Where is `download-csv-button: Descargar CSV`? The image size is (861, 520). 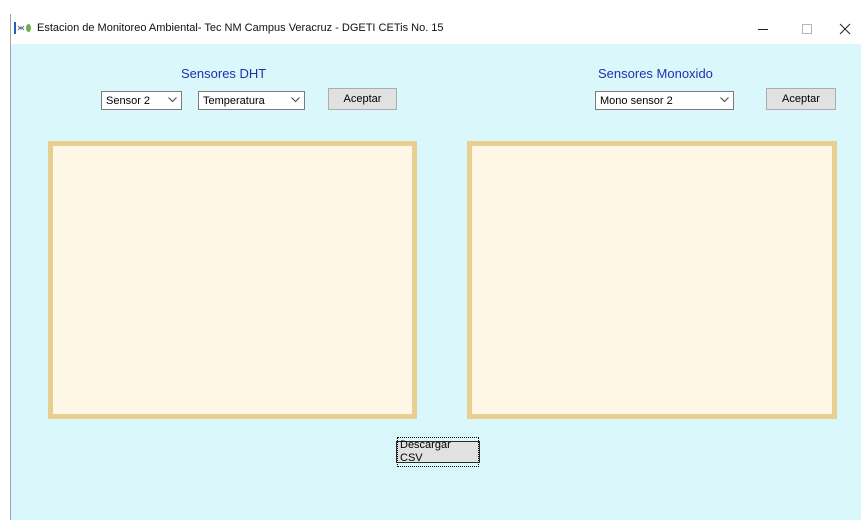
download-csv-button: Descargar CSV is located at coordinates (438, 452).